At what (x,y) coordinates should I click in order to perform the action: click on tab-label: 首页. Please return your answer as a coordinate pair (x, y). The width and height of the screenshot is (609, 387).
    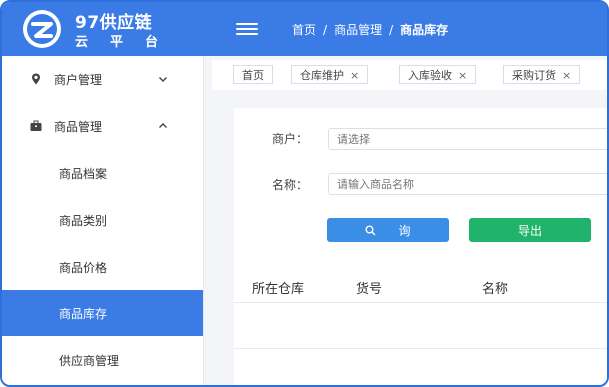
    Looking at the image, I should click on (253, 75).